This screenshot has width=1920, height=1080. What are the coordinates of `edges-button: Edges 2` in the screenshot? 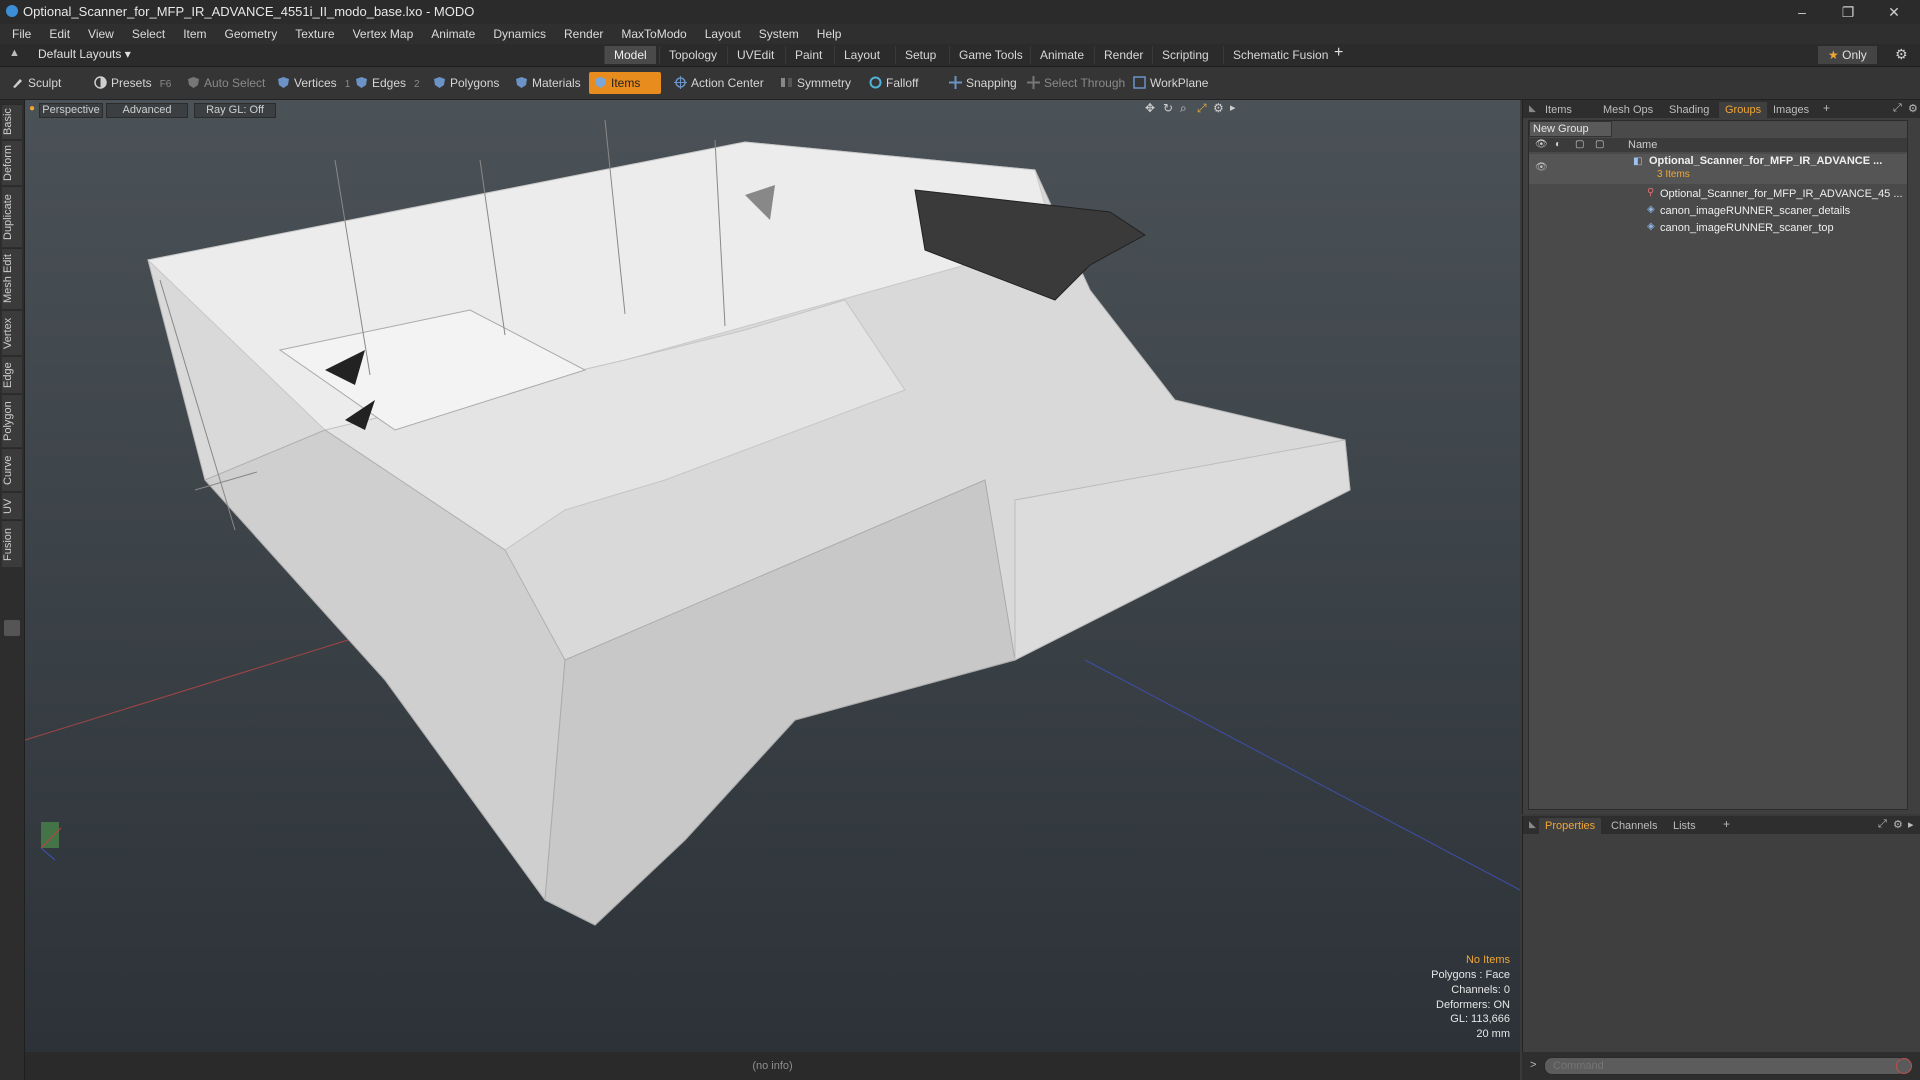 It's located at (395, 83).